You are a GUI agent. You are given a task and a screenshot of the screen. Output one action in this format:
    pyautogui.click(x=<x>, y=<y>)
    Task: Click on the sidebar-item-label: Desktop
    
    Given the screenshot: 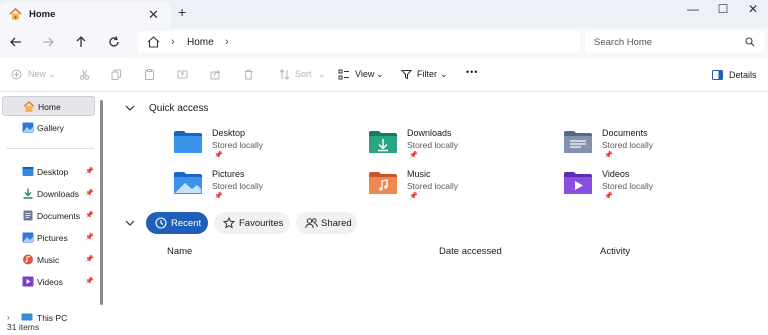 What is the action you would take?
    pyautogui.click(x=53, y=172)
    